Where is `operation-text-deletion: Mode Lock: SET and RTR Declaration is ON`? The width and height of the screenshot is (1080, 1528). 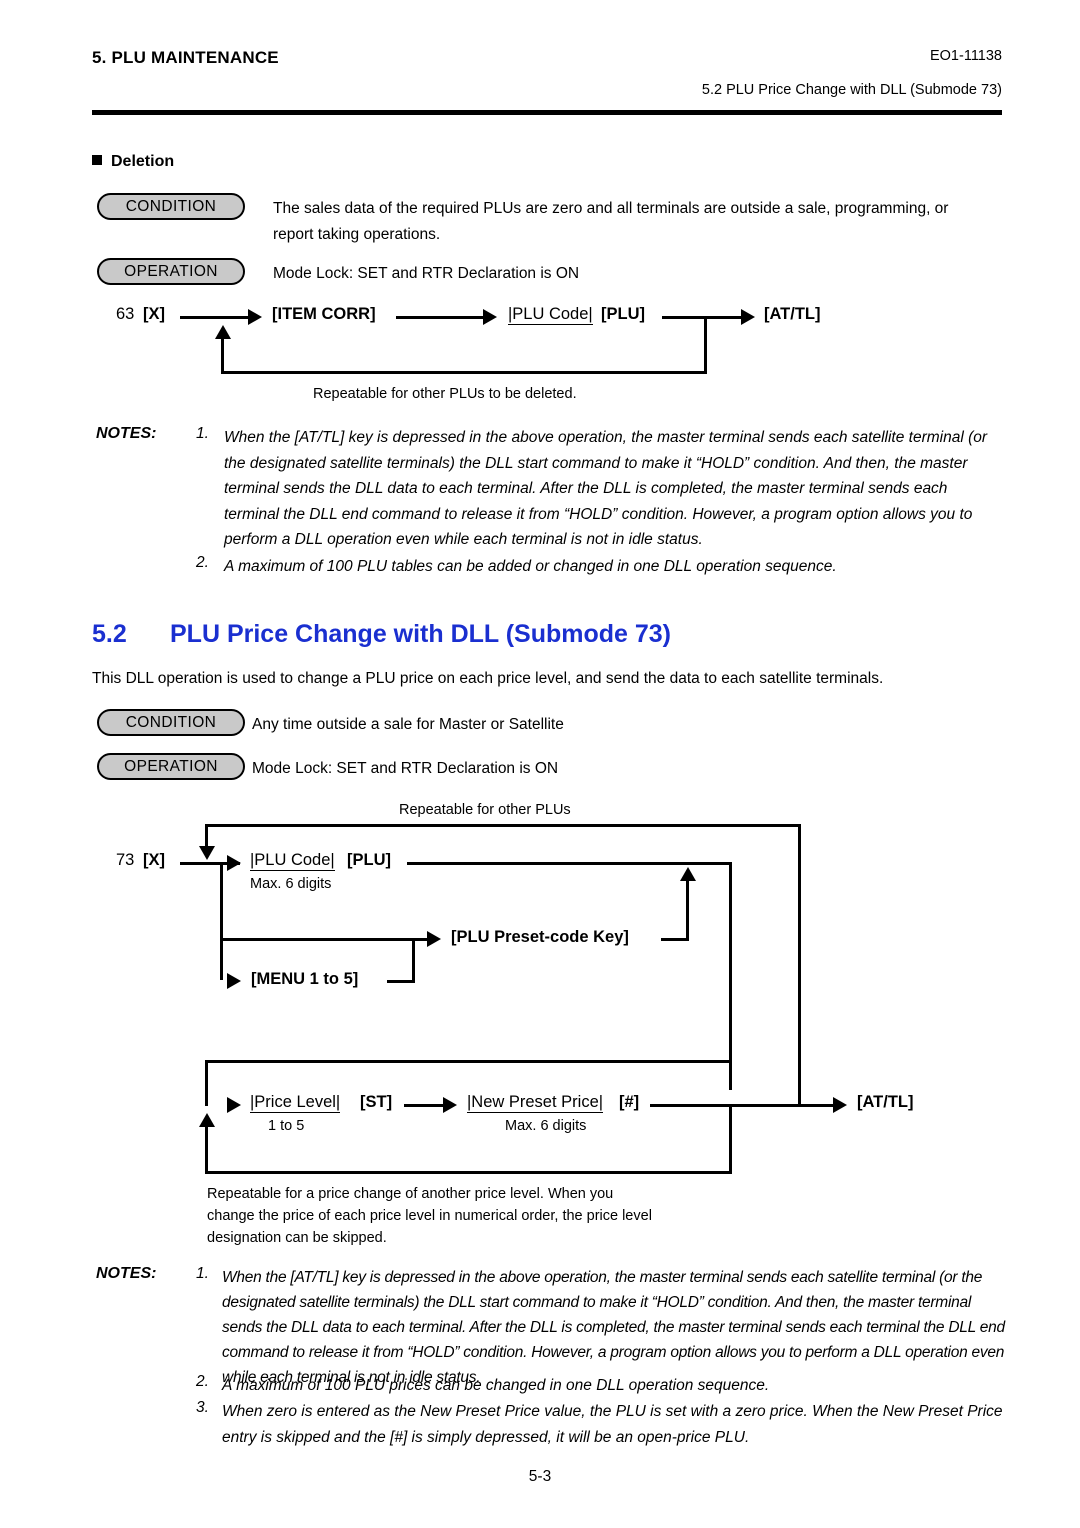 operation-text-deletion: Mode Lock: SET and RTR Declaration is ON is located at coordinates (426, 273).